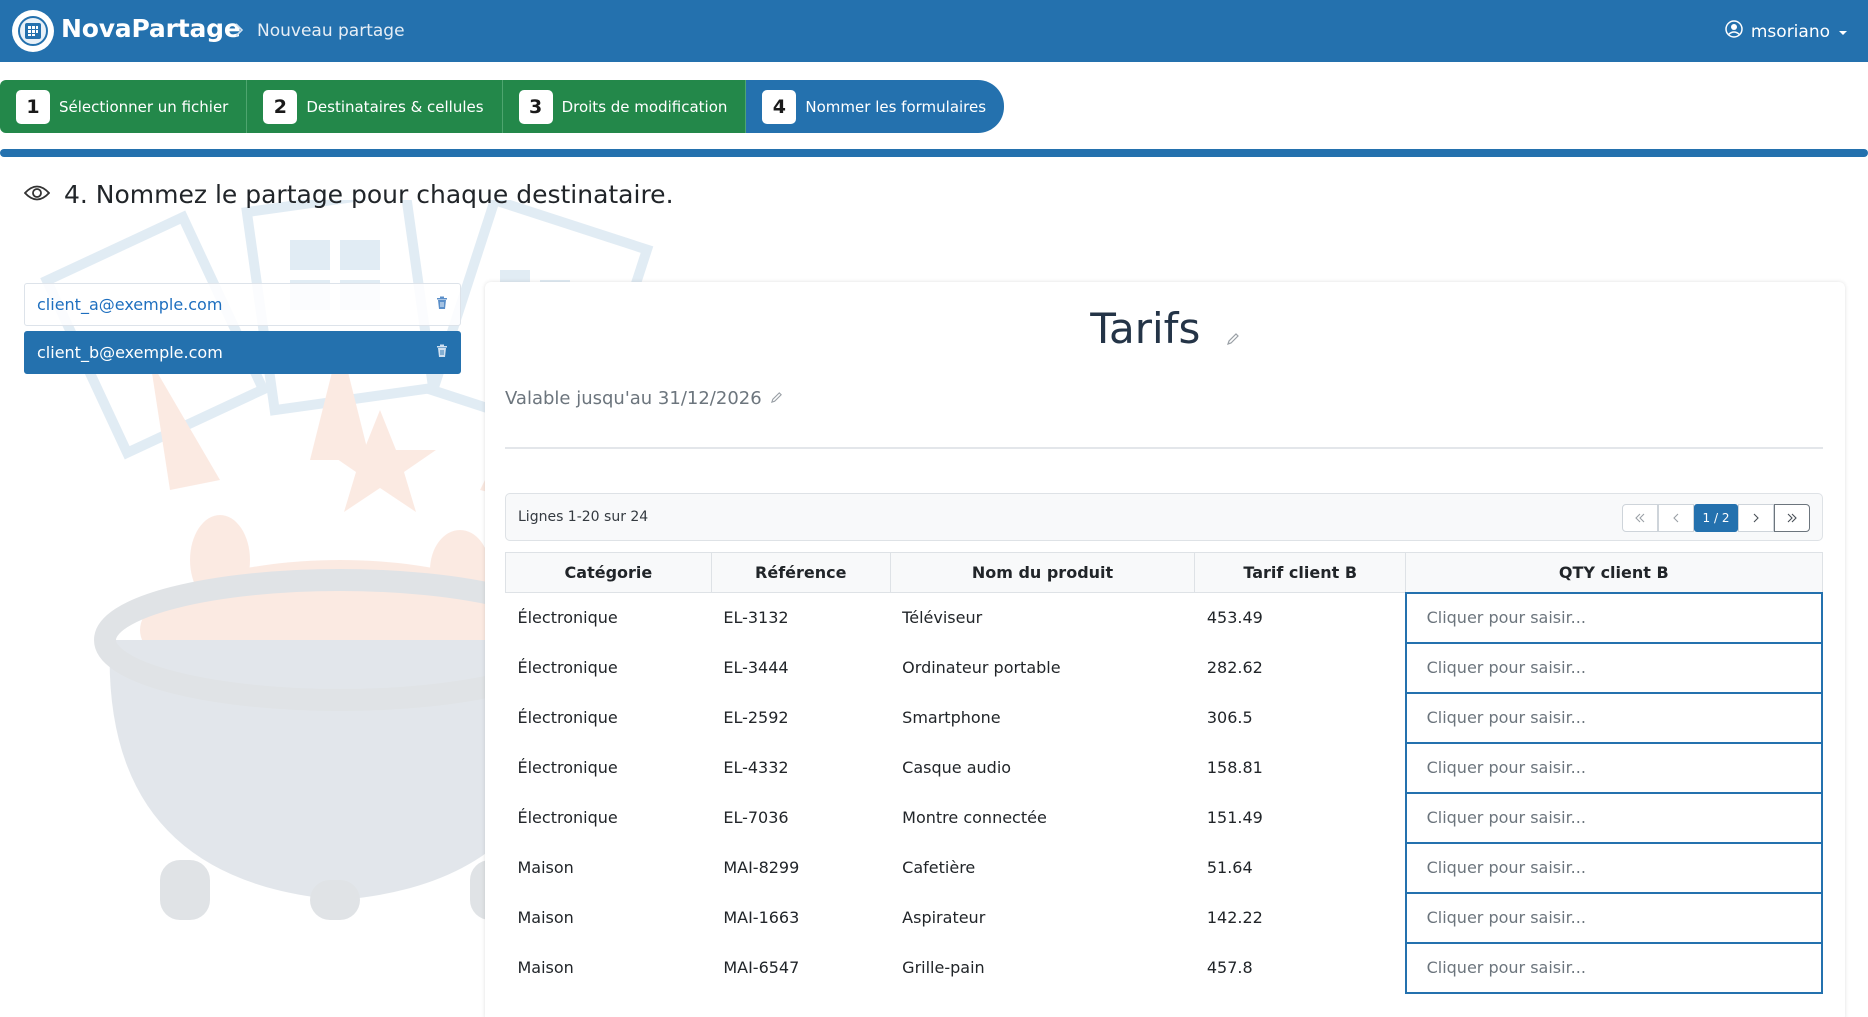 The height and width of the screenshot is (1017, 1868). I want to click on last-page-button, so click(1792, 518).